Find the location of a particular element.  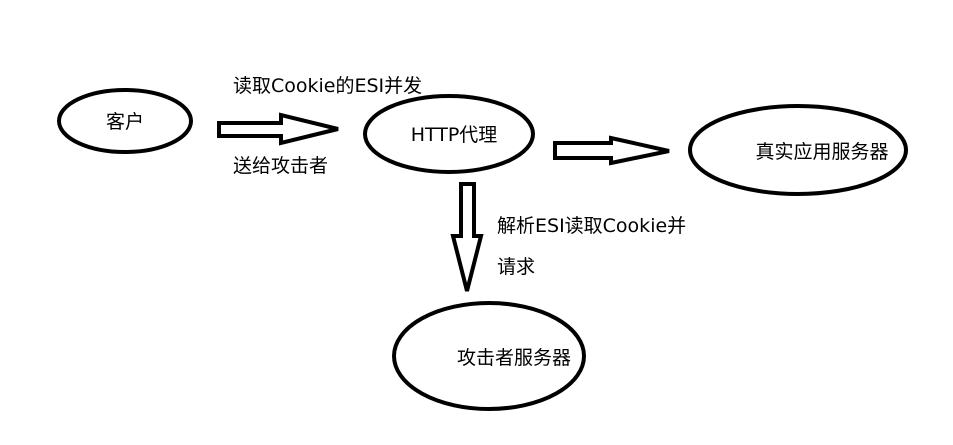

attacker-server-label: 攻击者服务器 is located at coordinates (514, 358).